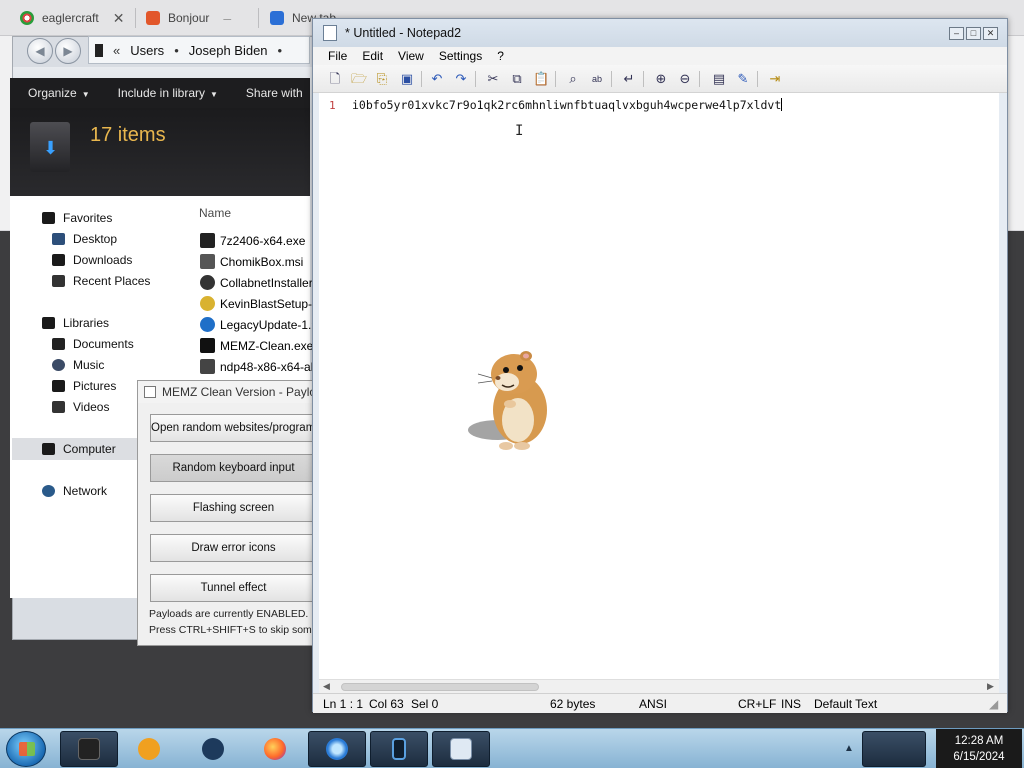 The width and height of the screenshot is (1024, 768). What do you see at coordinates (68, 51) in the screenshot?
I see `forward-button: ▶` at bounding box center [68, 51].